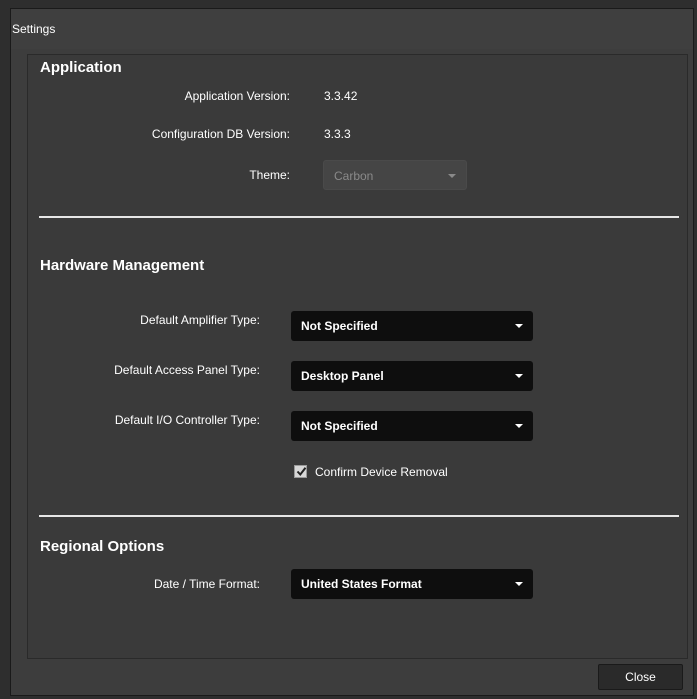  I want to click on theme-dropdown-value: Carbon, so click(354, 176).